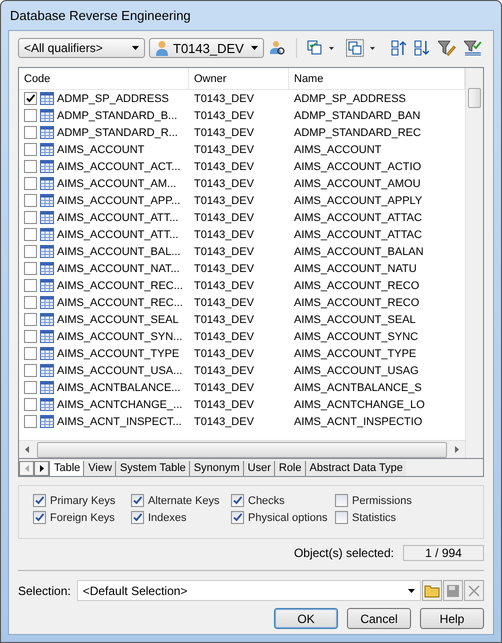  I want to click on filter-edit-icon, so click(447, 48).